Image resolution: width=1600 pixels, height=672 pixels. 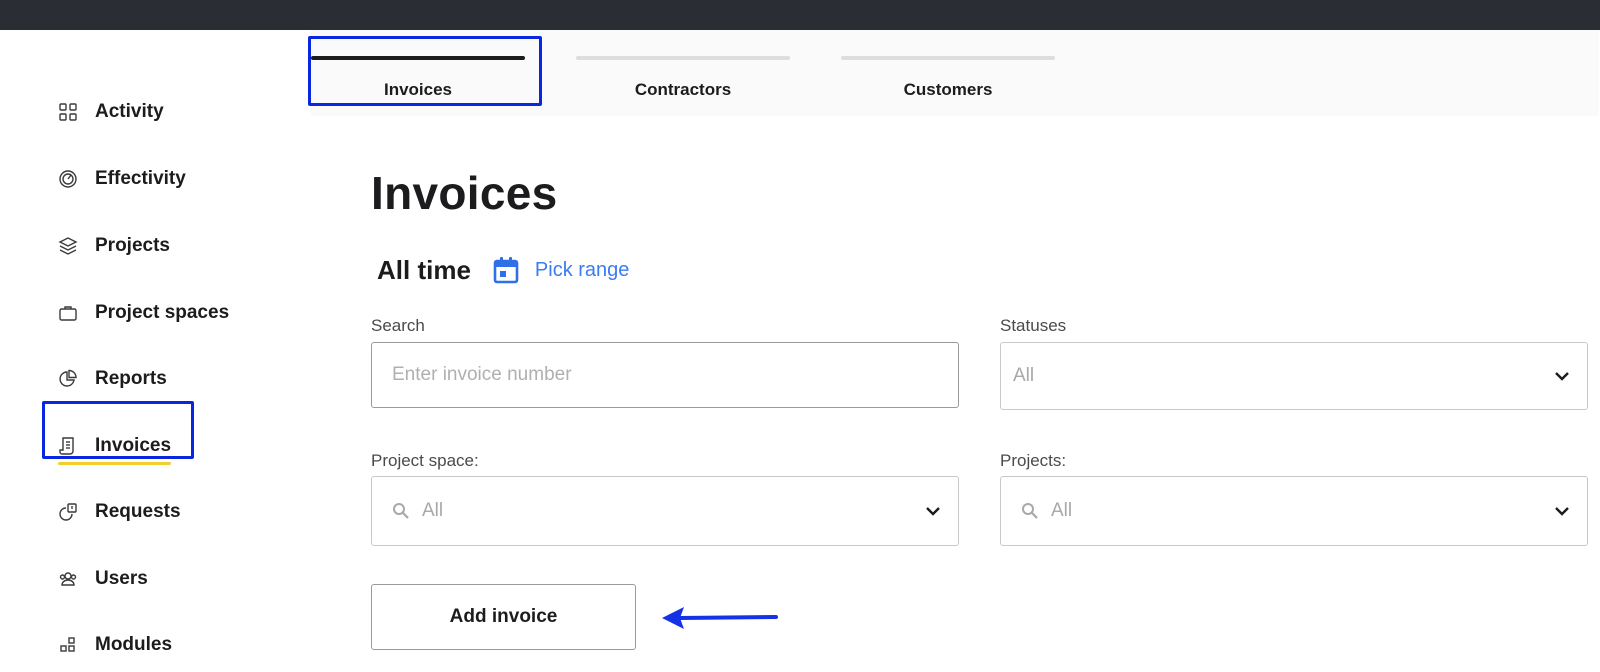 What do you see at coordinates (1294, 511) in the screenshot?
I see `projects-select: All` at bounding box center [1294, 511].